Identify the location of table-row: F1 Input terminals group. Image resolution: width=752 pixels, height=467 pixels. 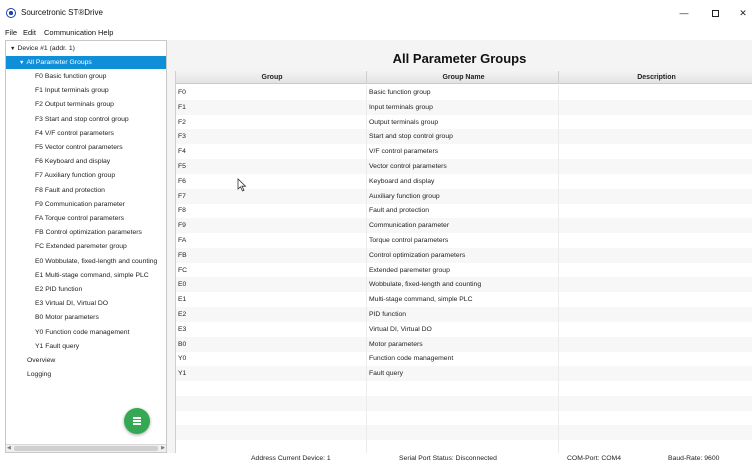
(464, 107).